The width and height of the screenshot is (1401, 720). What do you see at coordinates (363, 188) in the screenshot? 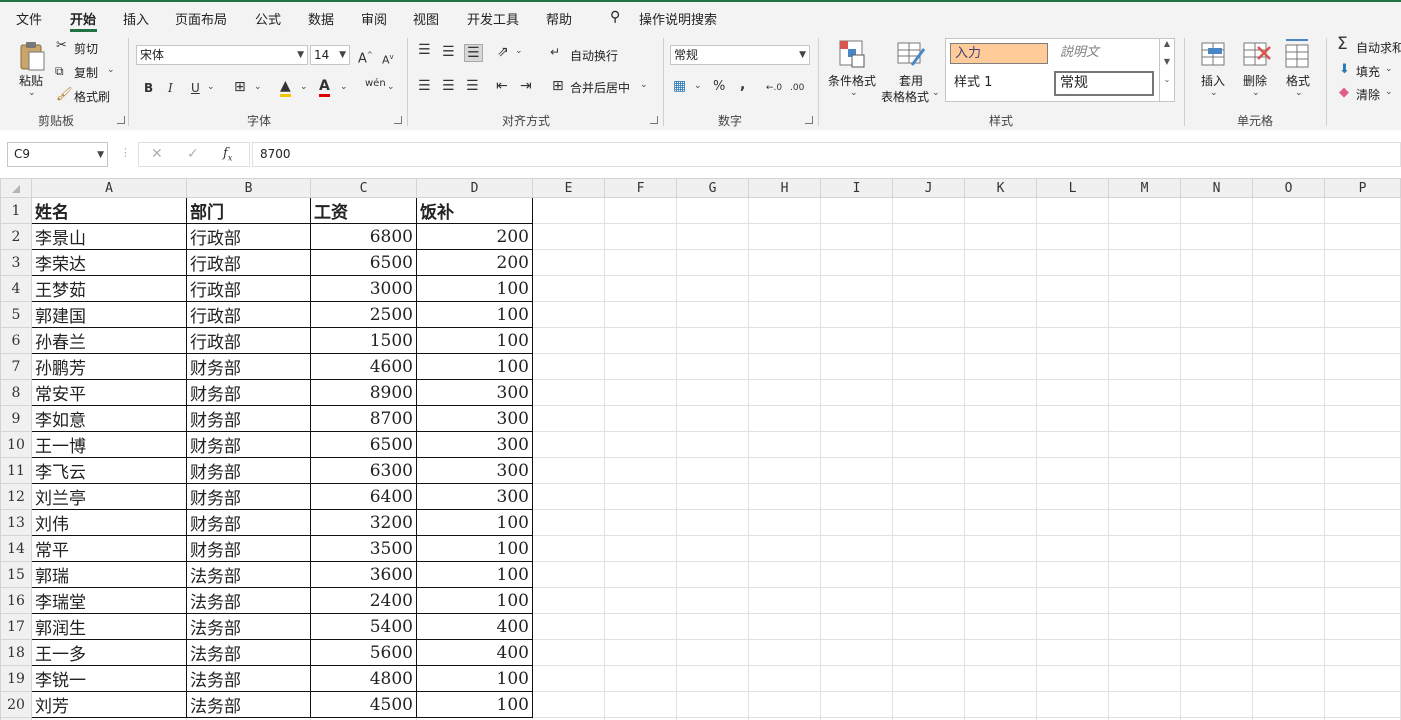
I see `column-header-c: C` at bounding box center [363, 188].